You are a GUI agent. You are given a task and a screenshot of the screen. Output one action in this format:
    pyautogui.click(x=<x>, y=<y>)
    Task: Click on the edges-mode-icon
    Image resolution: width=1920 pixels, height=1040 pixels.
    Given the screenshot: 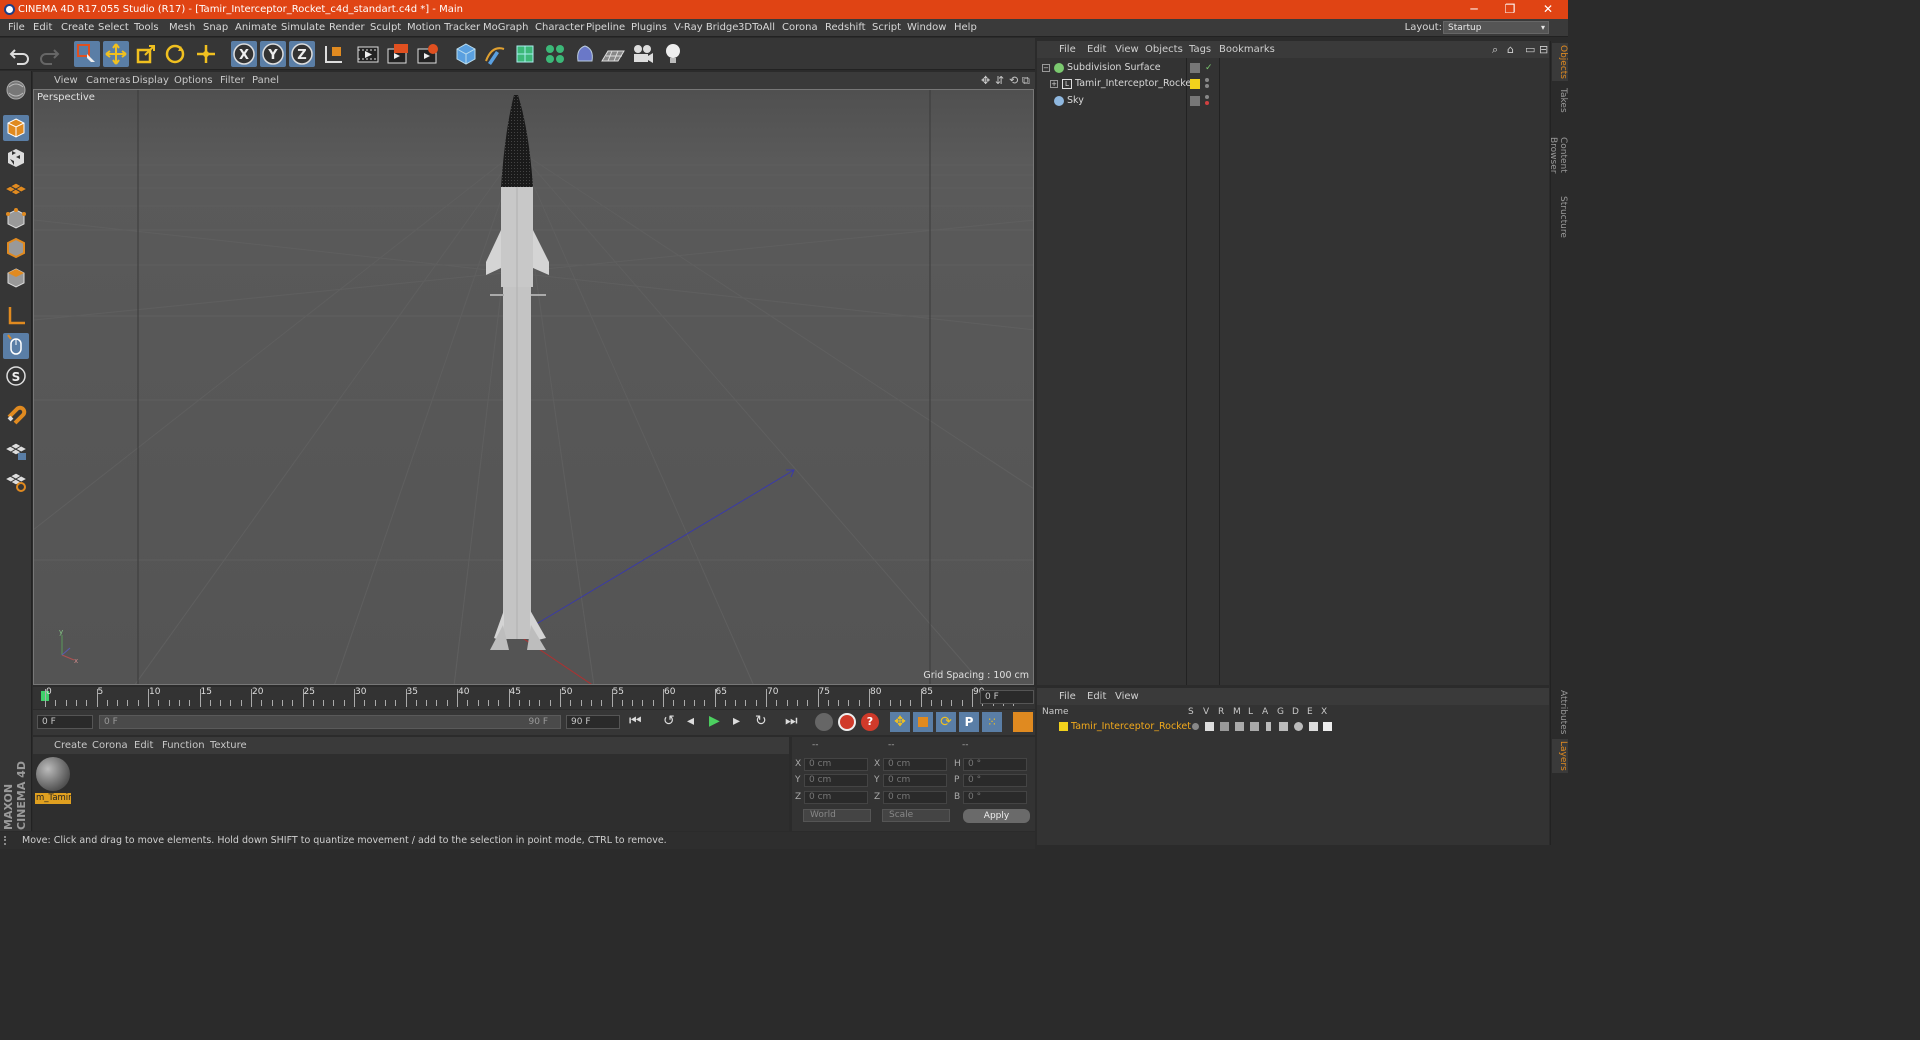 What is the action you would take?
    pyautogui.click(x=16, y=248)
    